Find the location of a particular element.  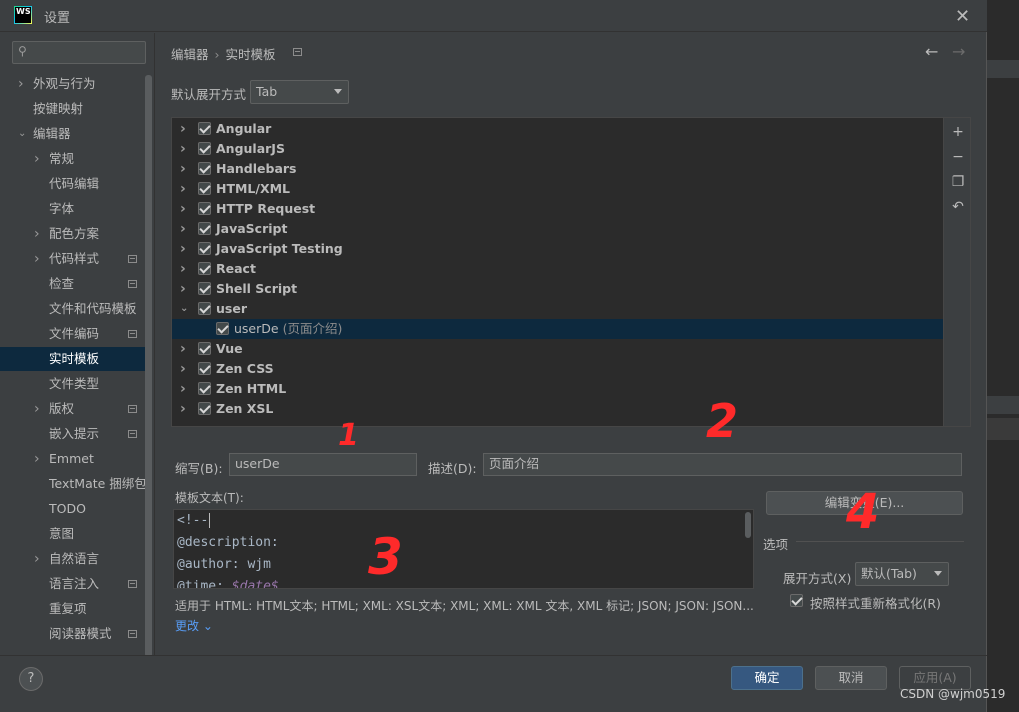

template-checkbox is located at coordinates (222, 328).